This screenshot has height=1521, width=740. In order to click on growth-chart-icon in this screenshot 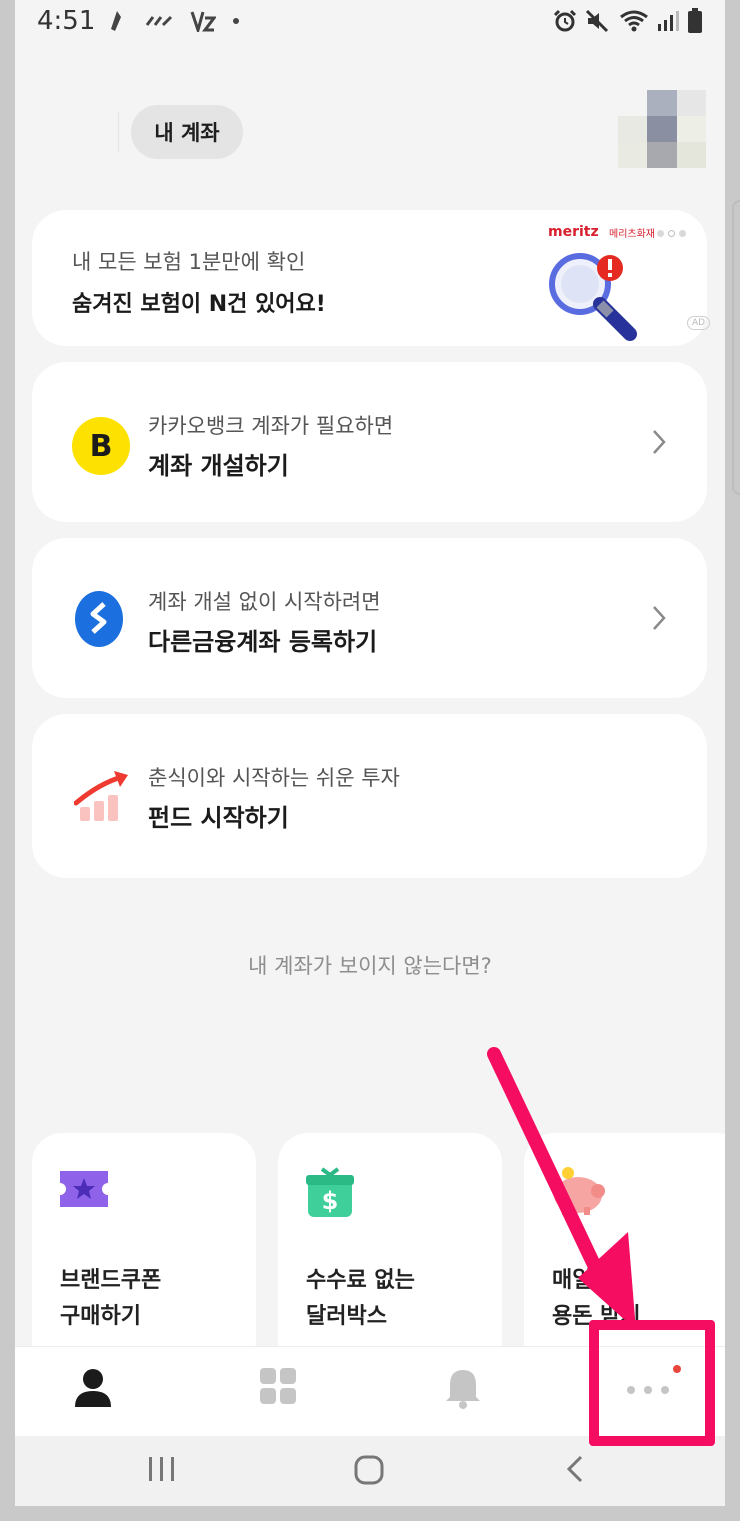, I will do `click(101, 796)`.